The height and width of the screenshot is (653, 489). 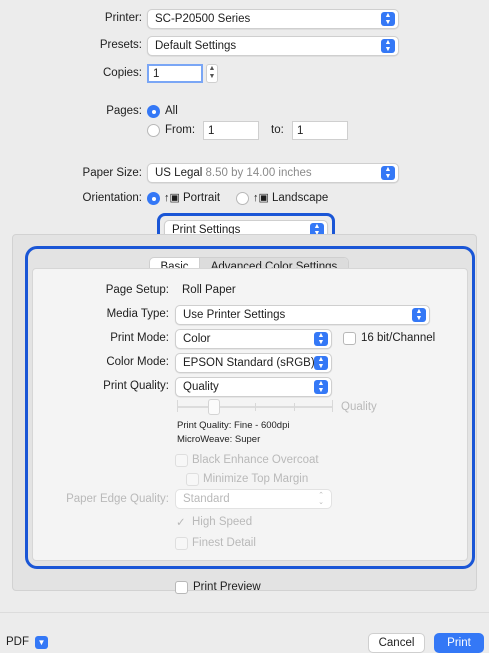 What do you see at coordinates (212, 73) in the screenshot?
I see `copies-stepper: ▲ ▼` at bounding box center [212, 73].